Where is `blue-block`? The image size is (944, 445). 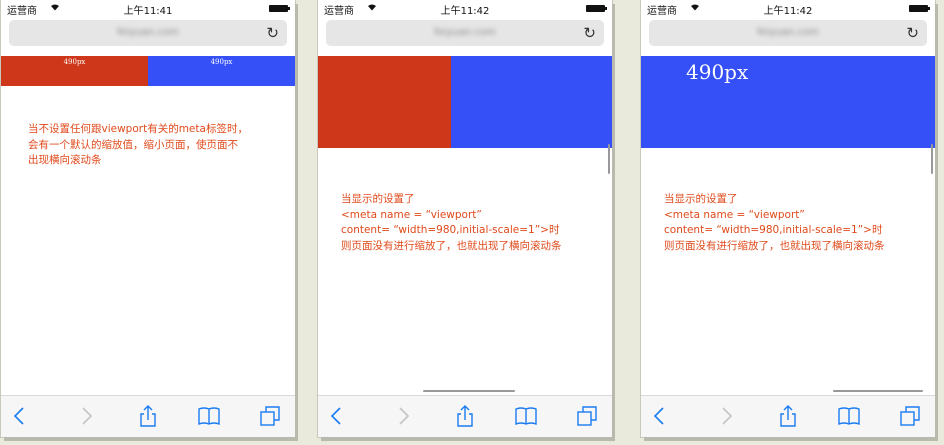 blue-block is located at coordinates (531, 102).